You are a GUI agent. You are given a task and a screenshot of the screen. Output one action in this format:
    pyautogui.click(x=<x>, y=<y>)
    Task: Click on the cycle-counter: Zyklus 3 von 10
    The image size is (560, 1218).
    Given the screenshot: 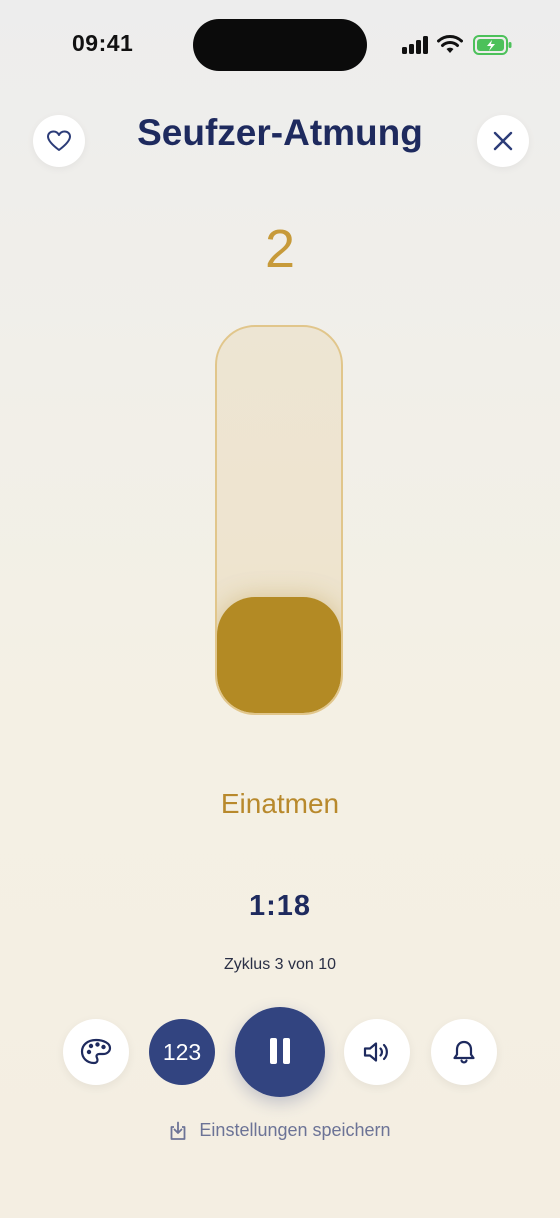 What is the action you would take?
    pyautogui.click(x=280, y=964)
    